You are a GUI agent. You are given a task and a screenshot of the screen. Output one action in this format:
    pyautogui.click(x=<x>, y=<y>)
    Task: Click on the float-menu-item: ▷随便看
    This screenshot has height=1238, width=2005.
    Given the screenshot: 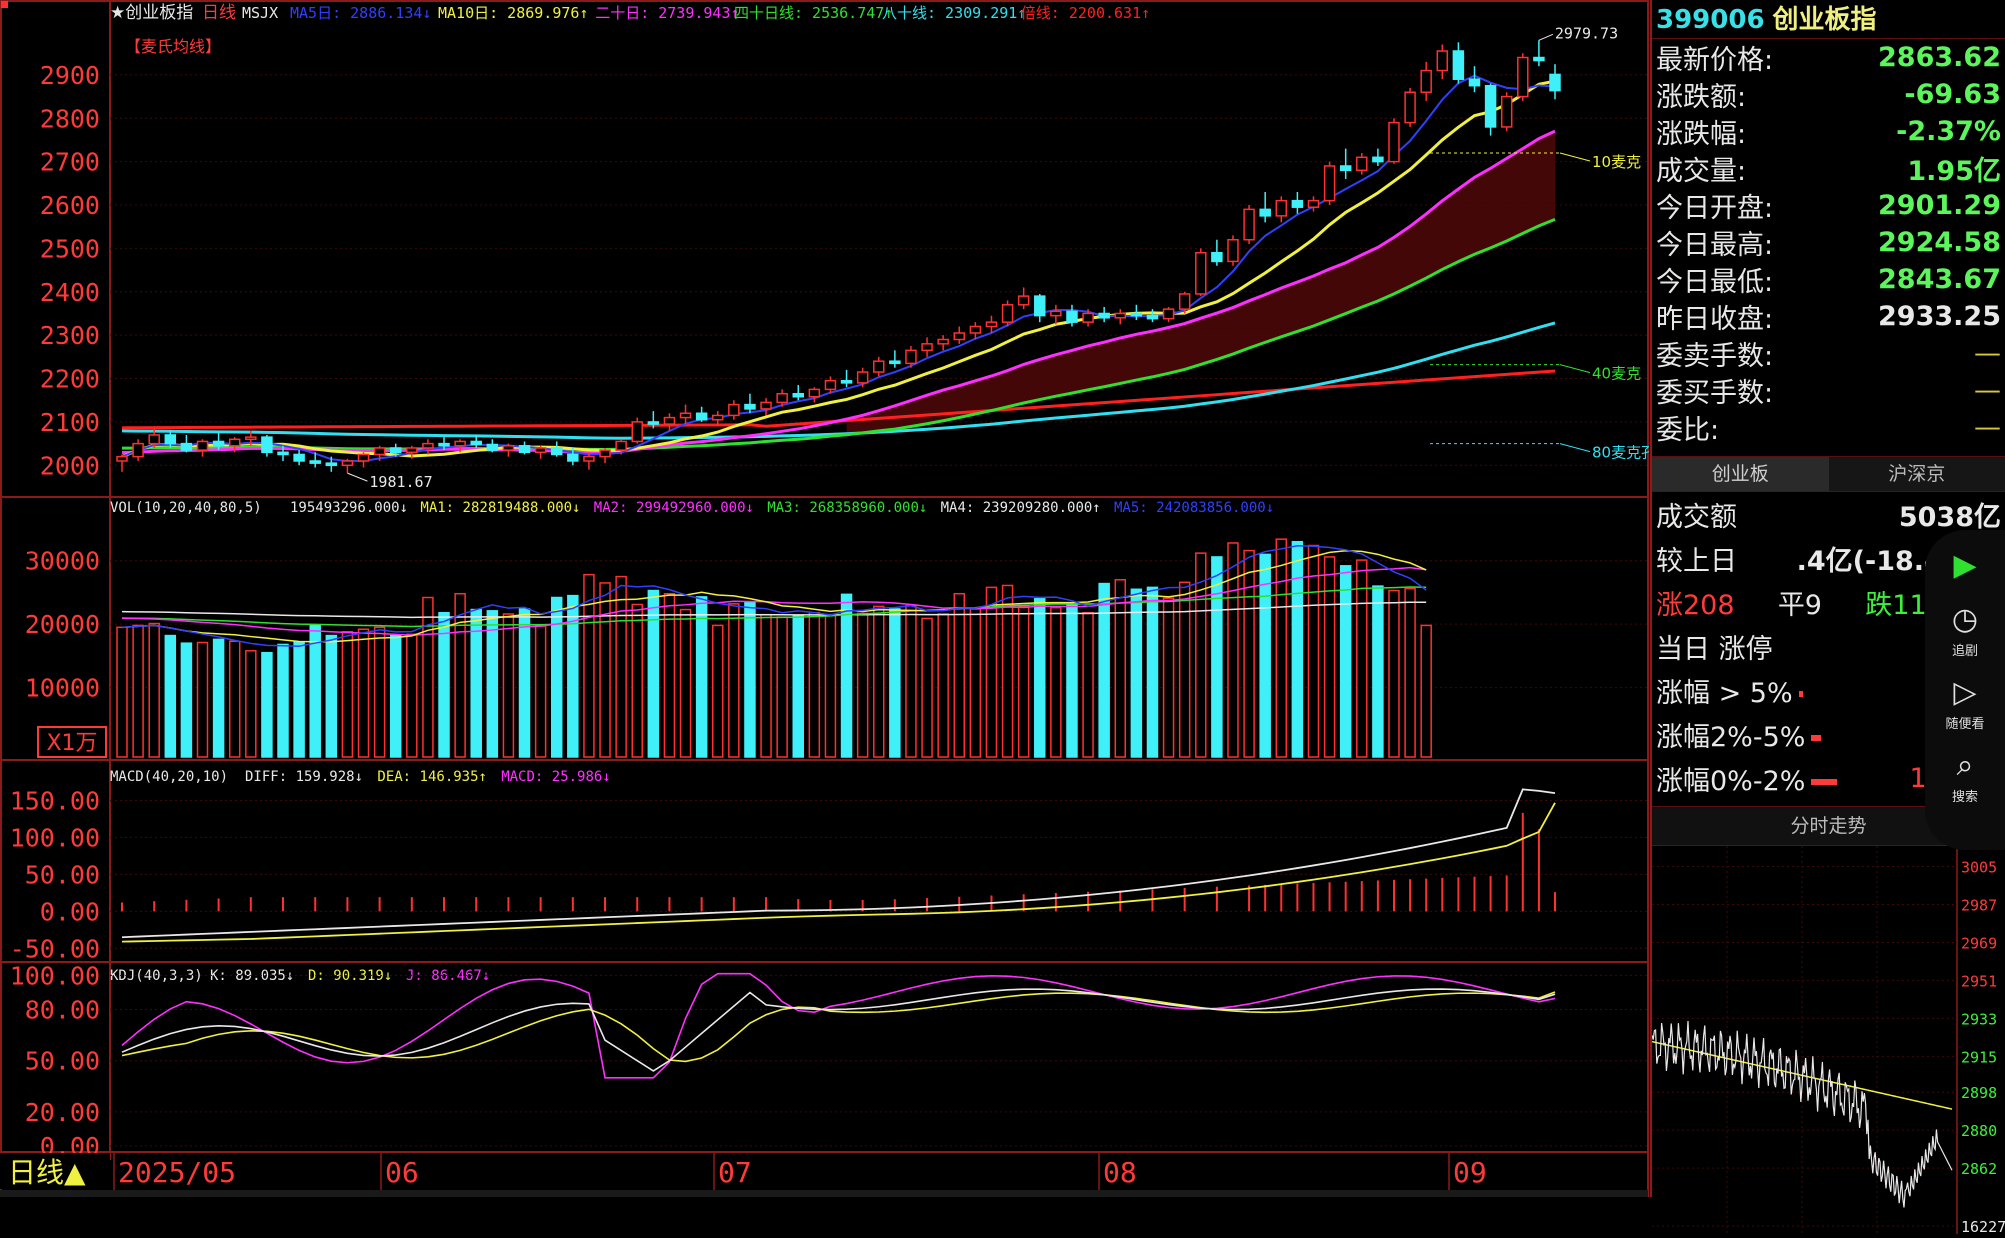 What is the action you would take?
    pyautogui.click(x=1965, y=702)
    